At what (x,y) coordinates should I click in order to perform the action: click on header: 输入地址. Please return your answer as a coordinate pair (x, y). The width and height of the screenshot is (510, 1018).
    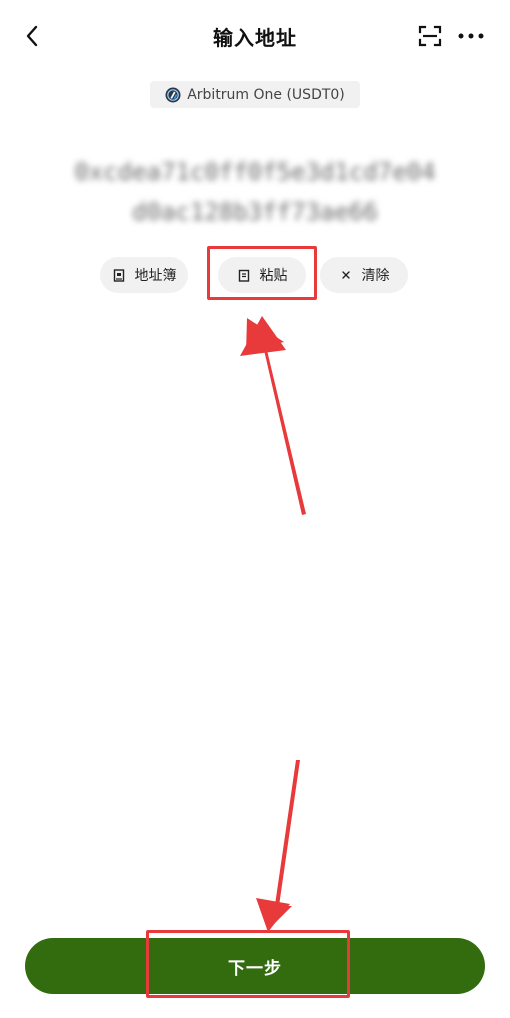
    Looking at the image, I should click on (255, 36).